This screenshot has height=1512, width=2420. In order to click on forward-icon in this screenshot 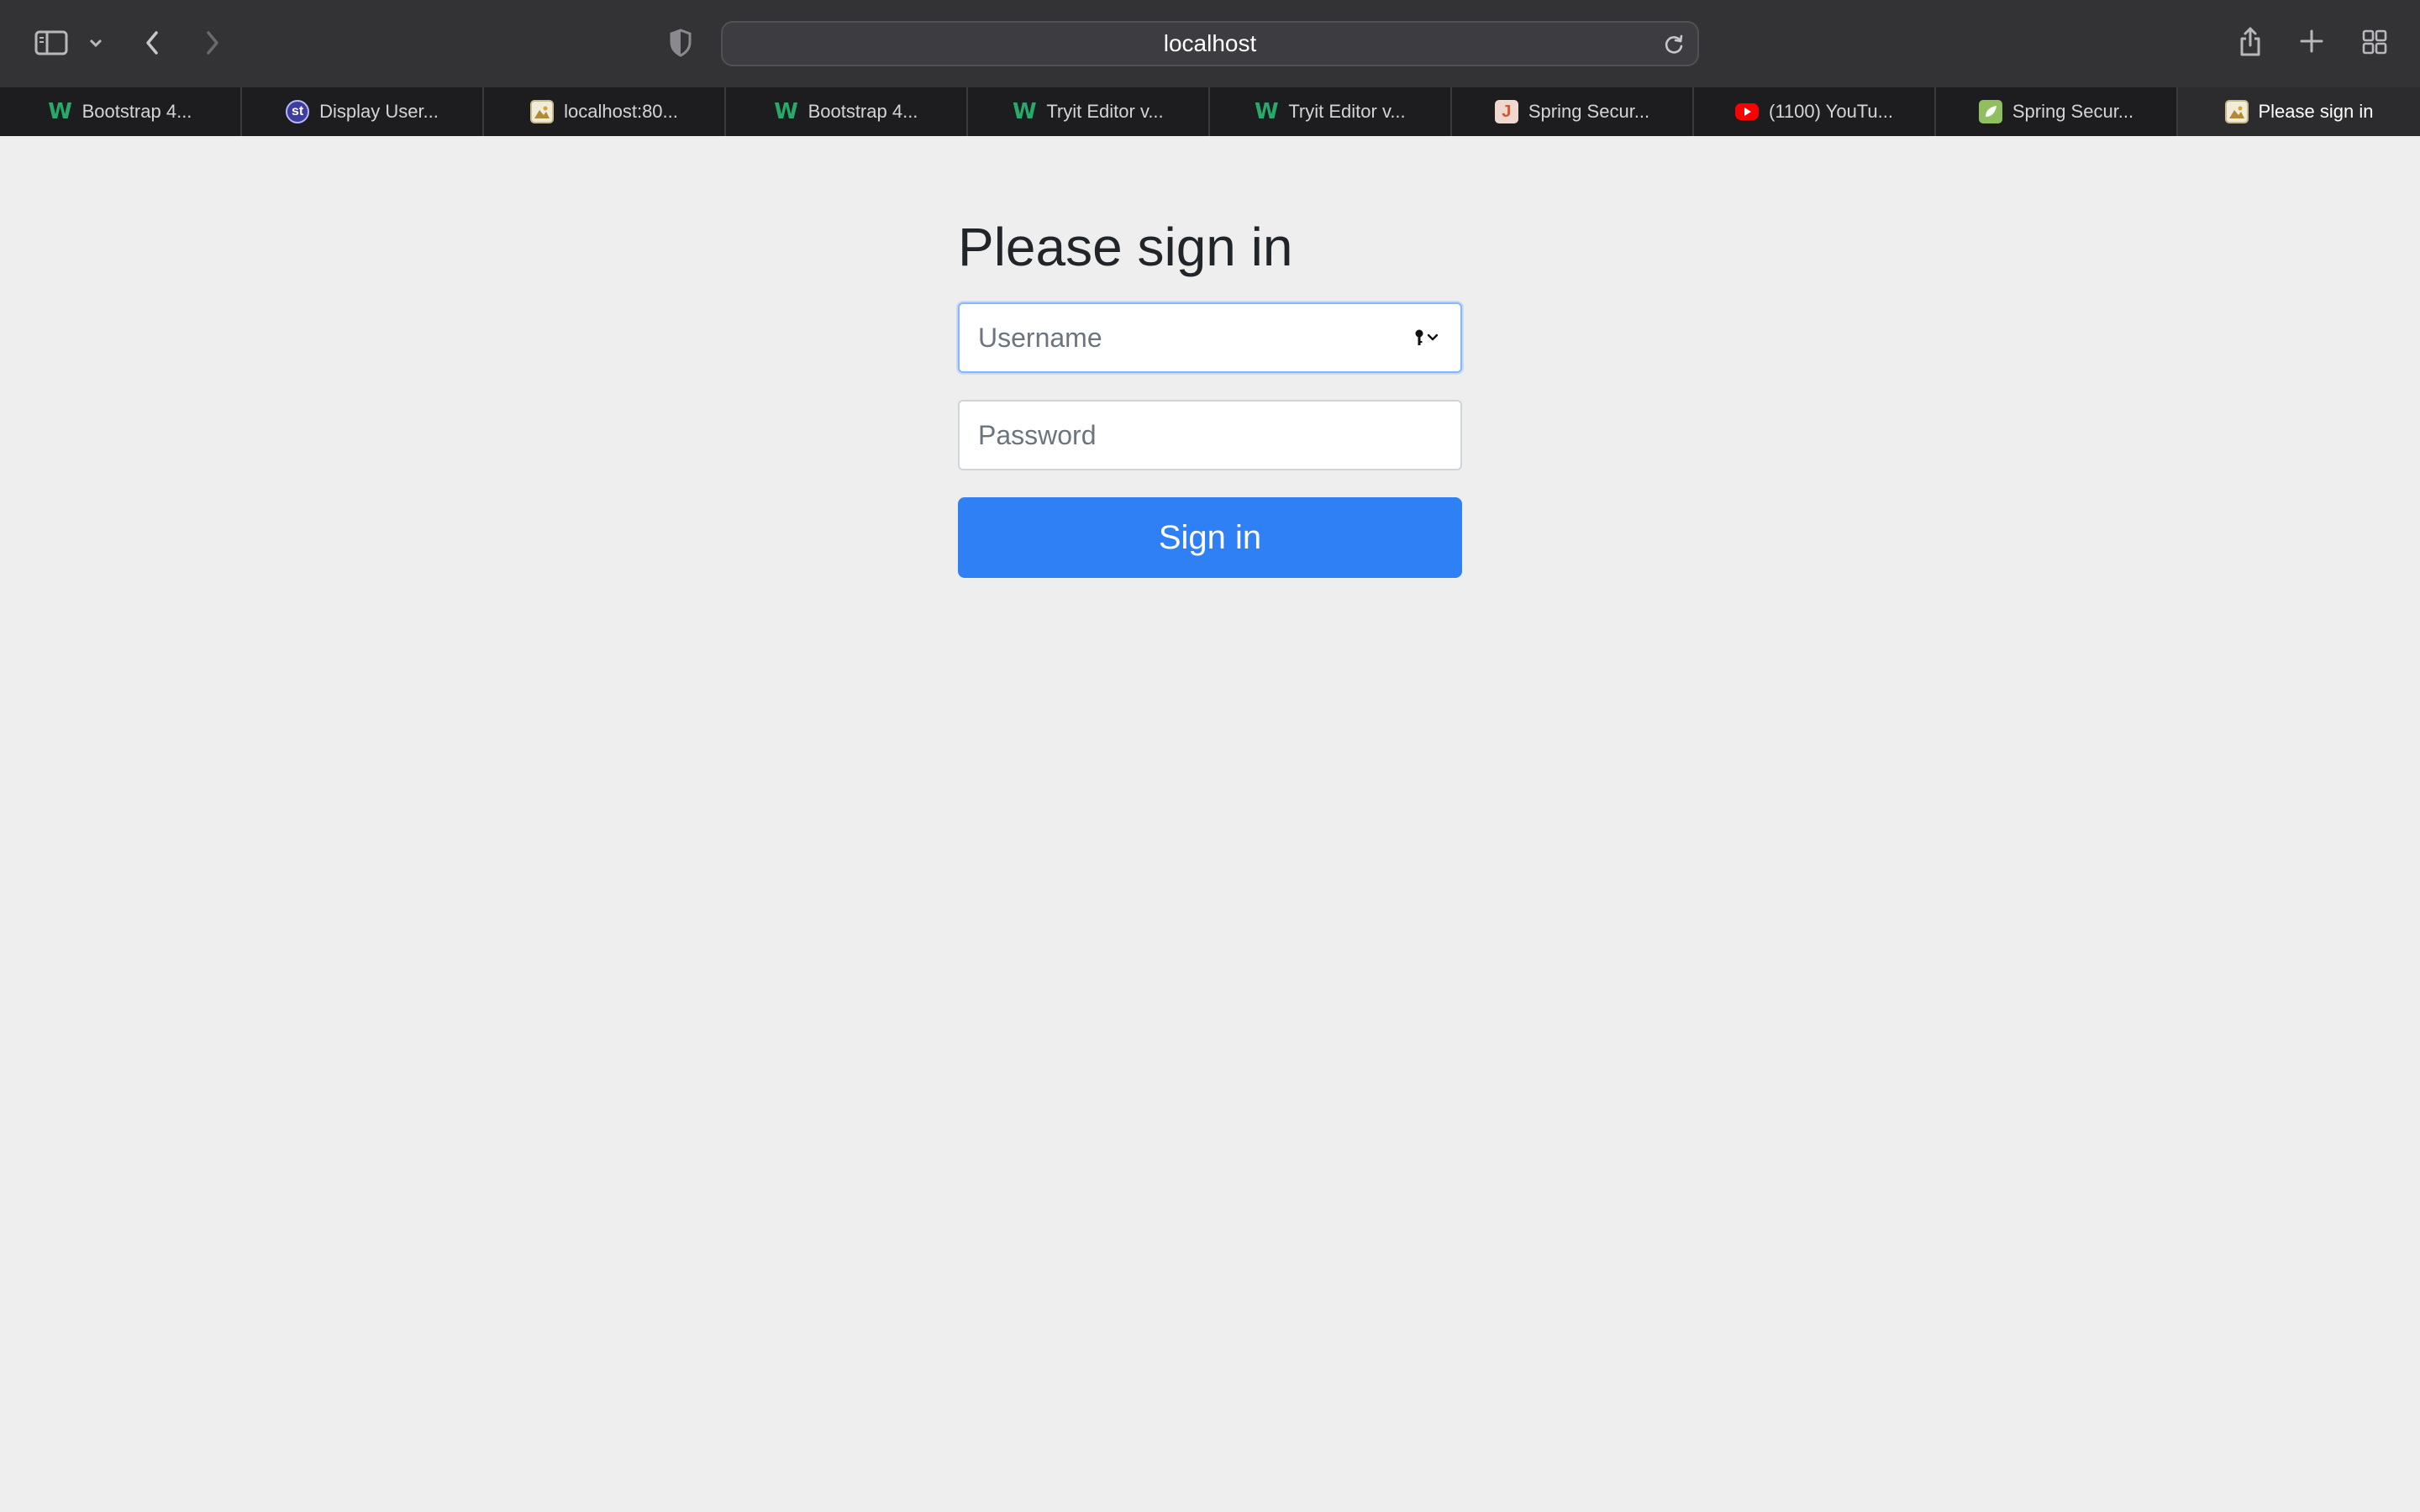, I will do `click(212, 43)`.